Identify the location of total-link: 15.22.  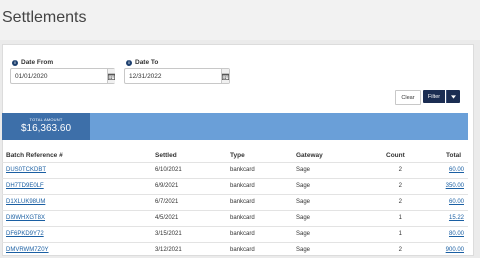
(456, 218).